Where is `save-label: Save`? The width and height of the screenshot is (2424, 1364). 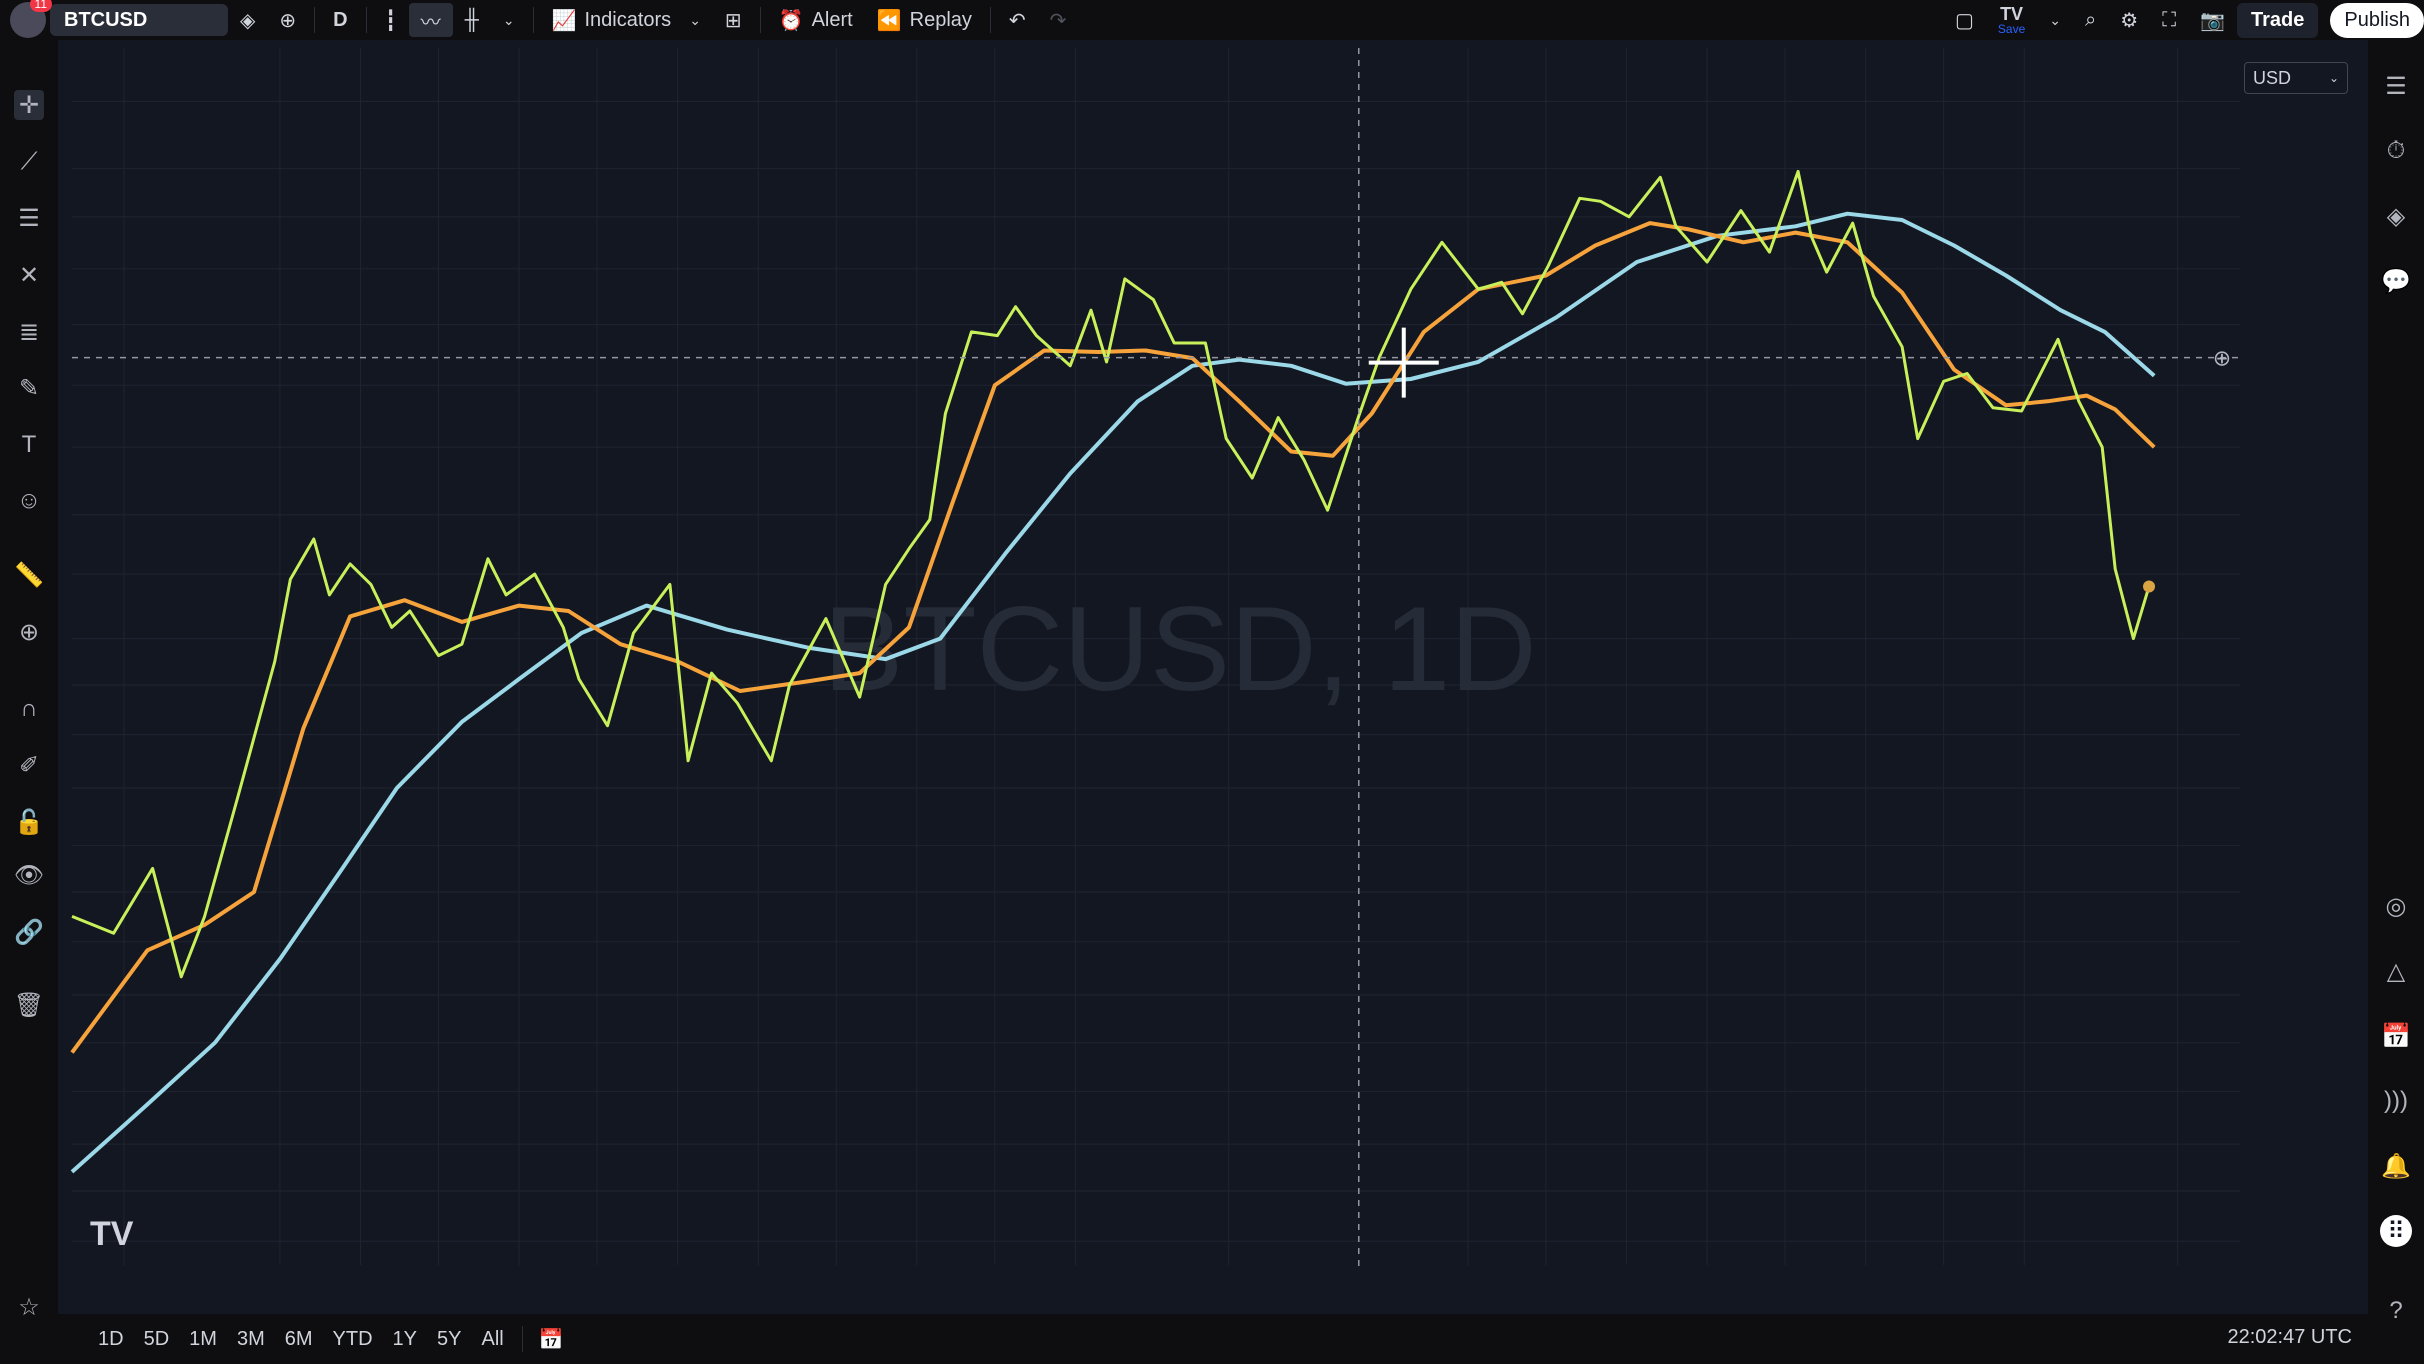
save-label: Save is located at coordinates (2011, 29).